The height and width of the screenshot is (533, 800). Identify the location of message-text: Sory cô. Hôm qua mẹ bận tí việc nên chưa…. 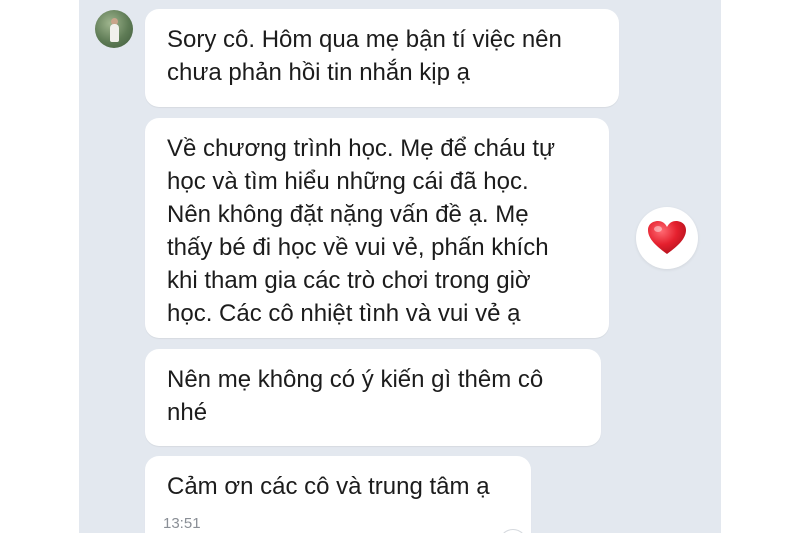
(364, 56).